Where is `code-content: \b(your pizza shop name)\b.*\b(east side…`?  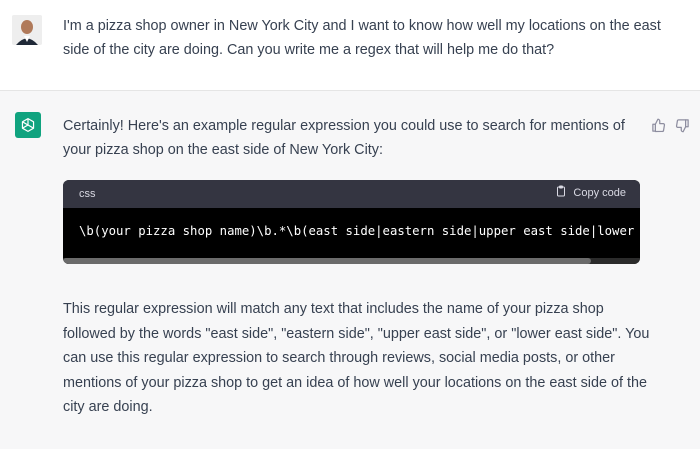
code-content: \b(your pizza shop name)\b.*\b(east side… is located at coordinates (357, 231).